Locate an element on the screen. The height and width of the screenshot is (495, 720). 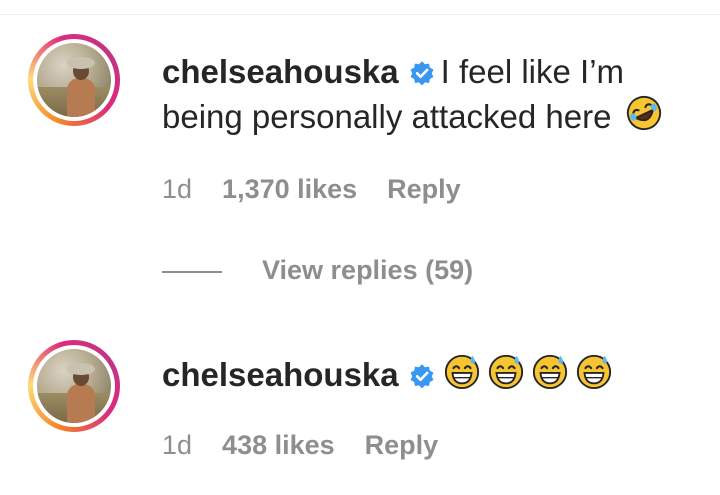
comment-text: chelseahouska I feel like I’m is located at coordinates (393, 72).